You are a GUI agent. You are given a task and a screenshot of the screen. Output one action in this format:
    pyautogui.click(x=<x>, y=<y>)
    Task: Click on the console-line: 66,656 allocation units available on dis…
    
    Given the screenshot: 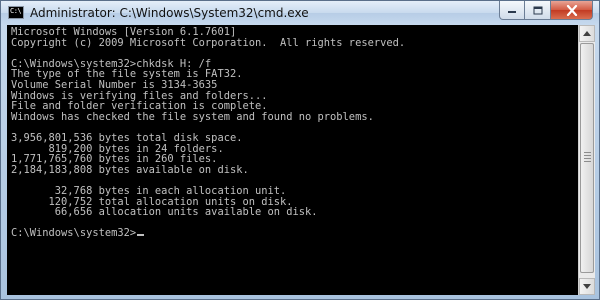 What is the action you would take?
    pyautogui.click(x=208, y=212)
    